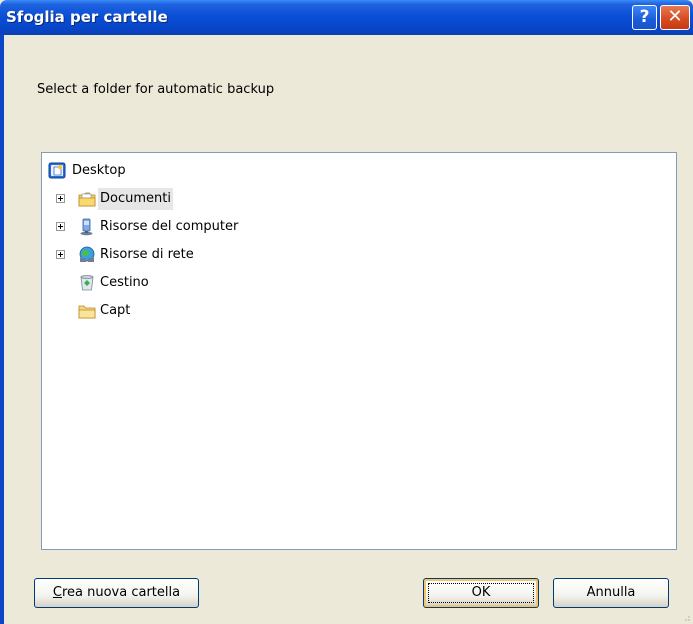 The height and width of the screenshot is (624, 693). Describe the element at coordinates (686, 617) in the screenshot. I see `resize-grip-icon` at that location.